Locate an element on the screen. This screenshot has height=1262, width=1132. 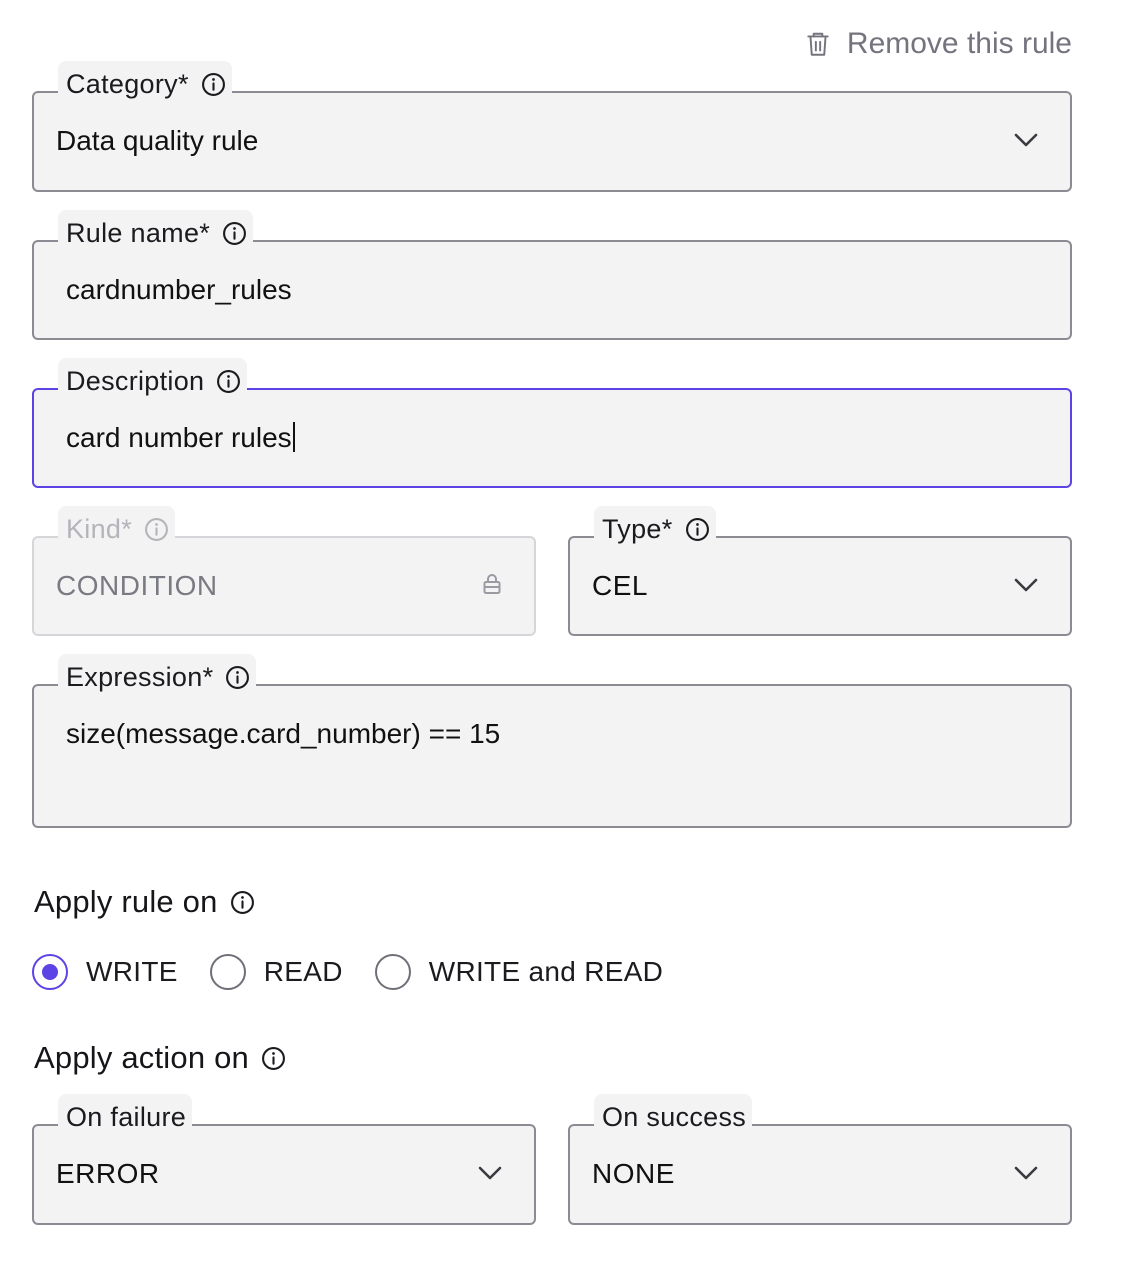
radio-option-write-and-read: WRITE and READ is located at coordinates (519, 972).